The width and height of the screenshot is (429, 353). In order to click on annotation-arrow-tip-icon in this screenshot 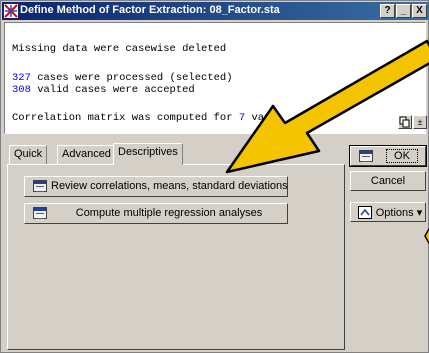, I will do `click(426, 236)`.